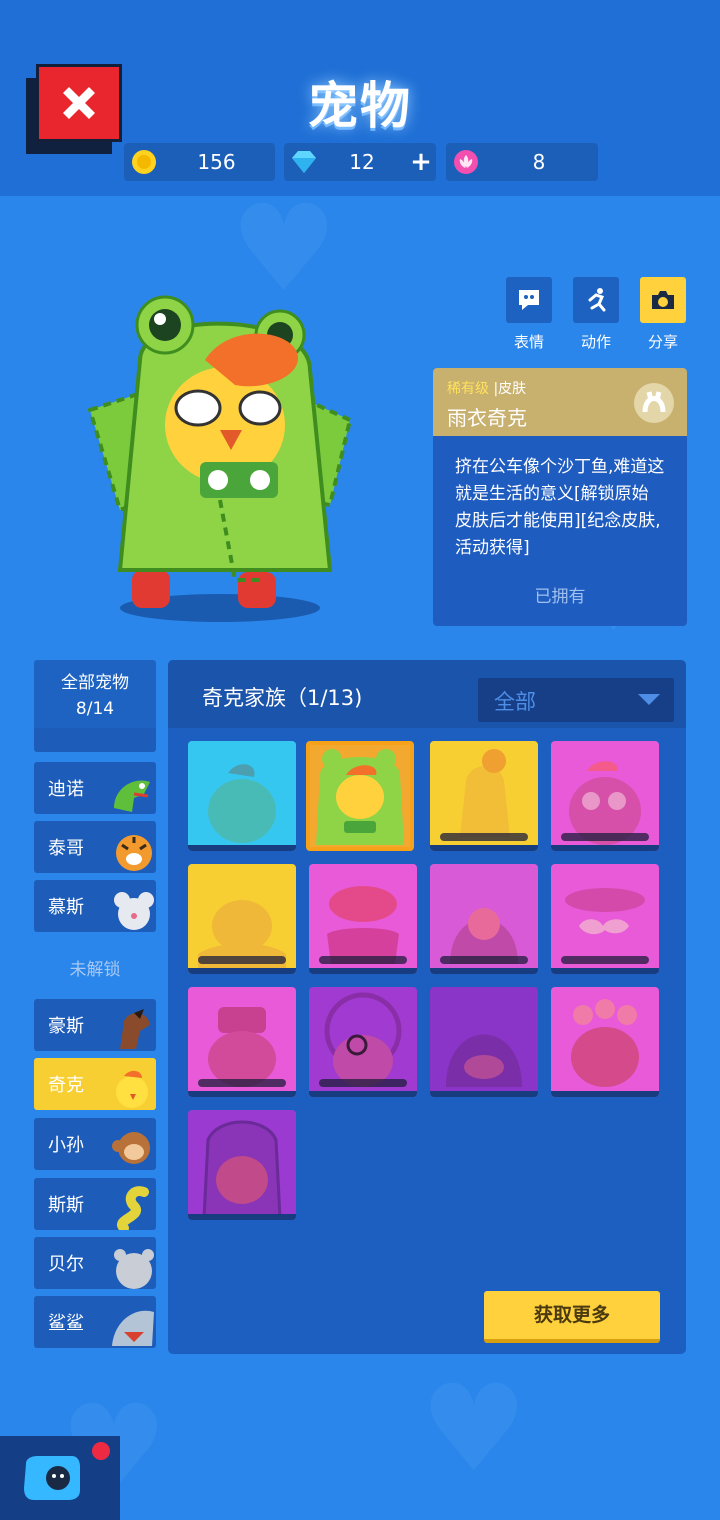 The height and width of the screenshot is (1520, 720). I want to click on owned-status: 已拥有, so click(560, 597).